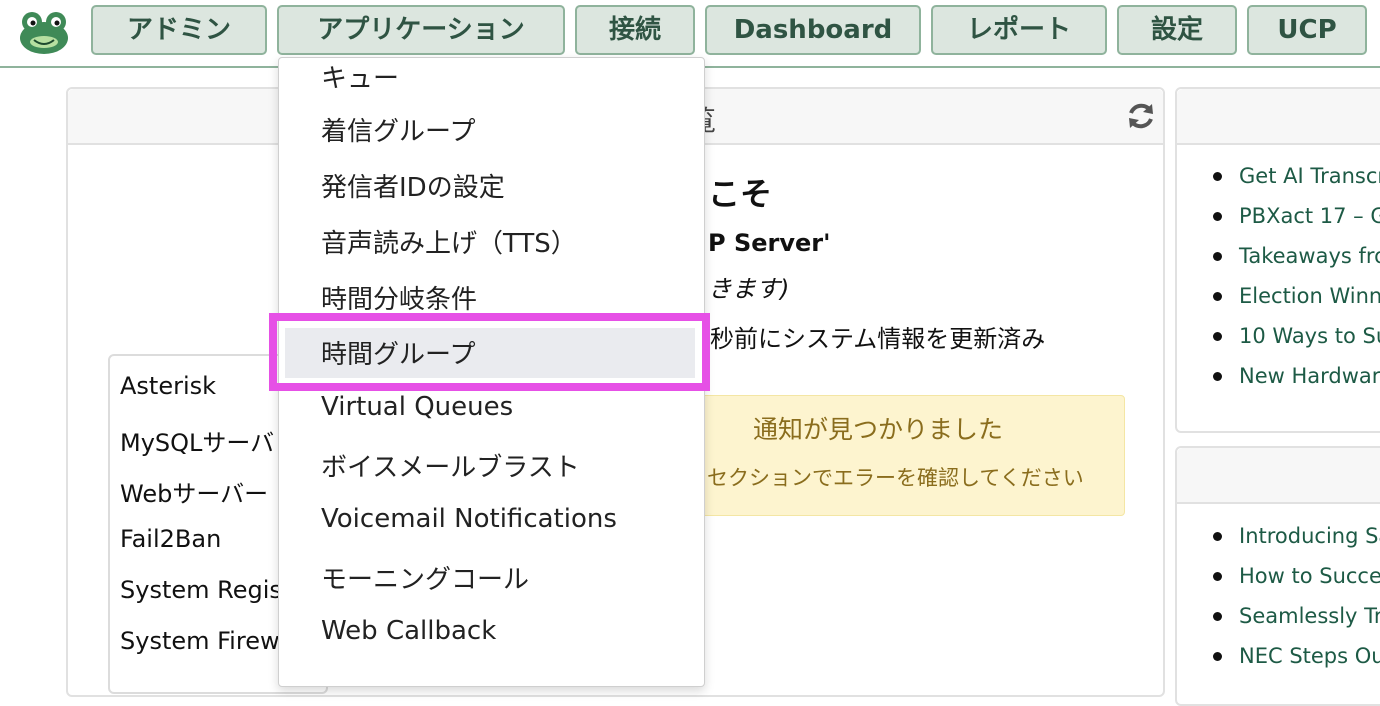 The width and height of the screenshot is (1380, 706). Describe the element at coordinates (1278, 376) in the screenshot. I see `news-link: New Hardware` at that location.